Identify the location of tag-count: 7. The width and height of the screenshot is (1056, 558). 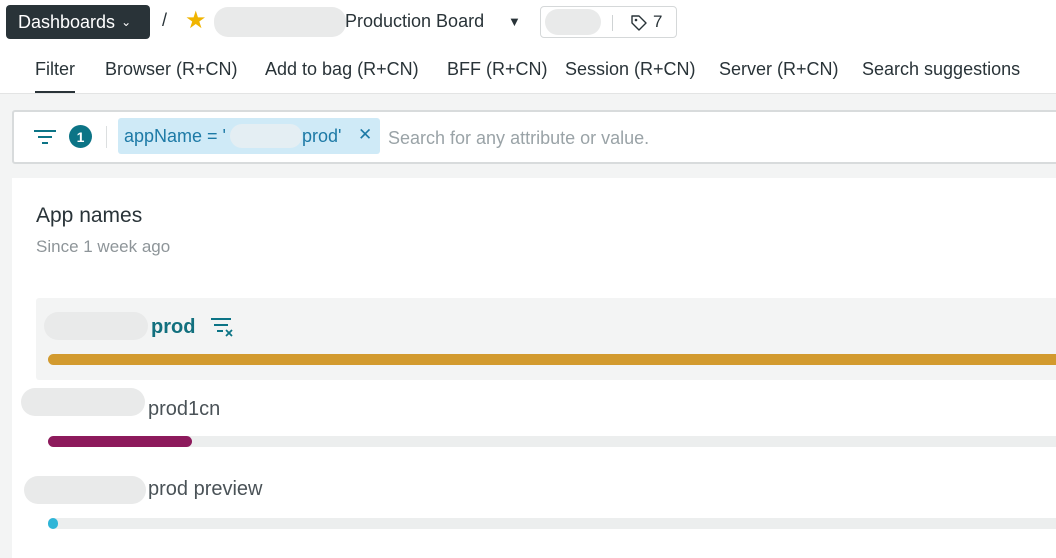
(658, 21).